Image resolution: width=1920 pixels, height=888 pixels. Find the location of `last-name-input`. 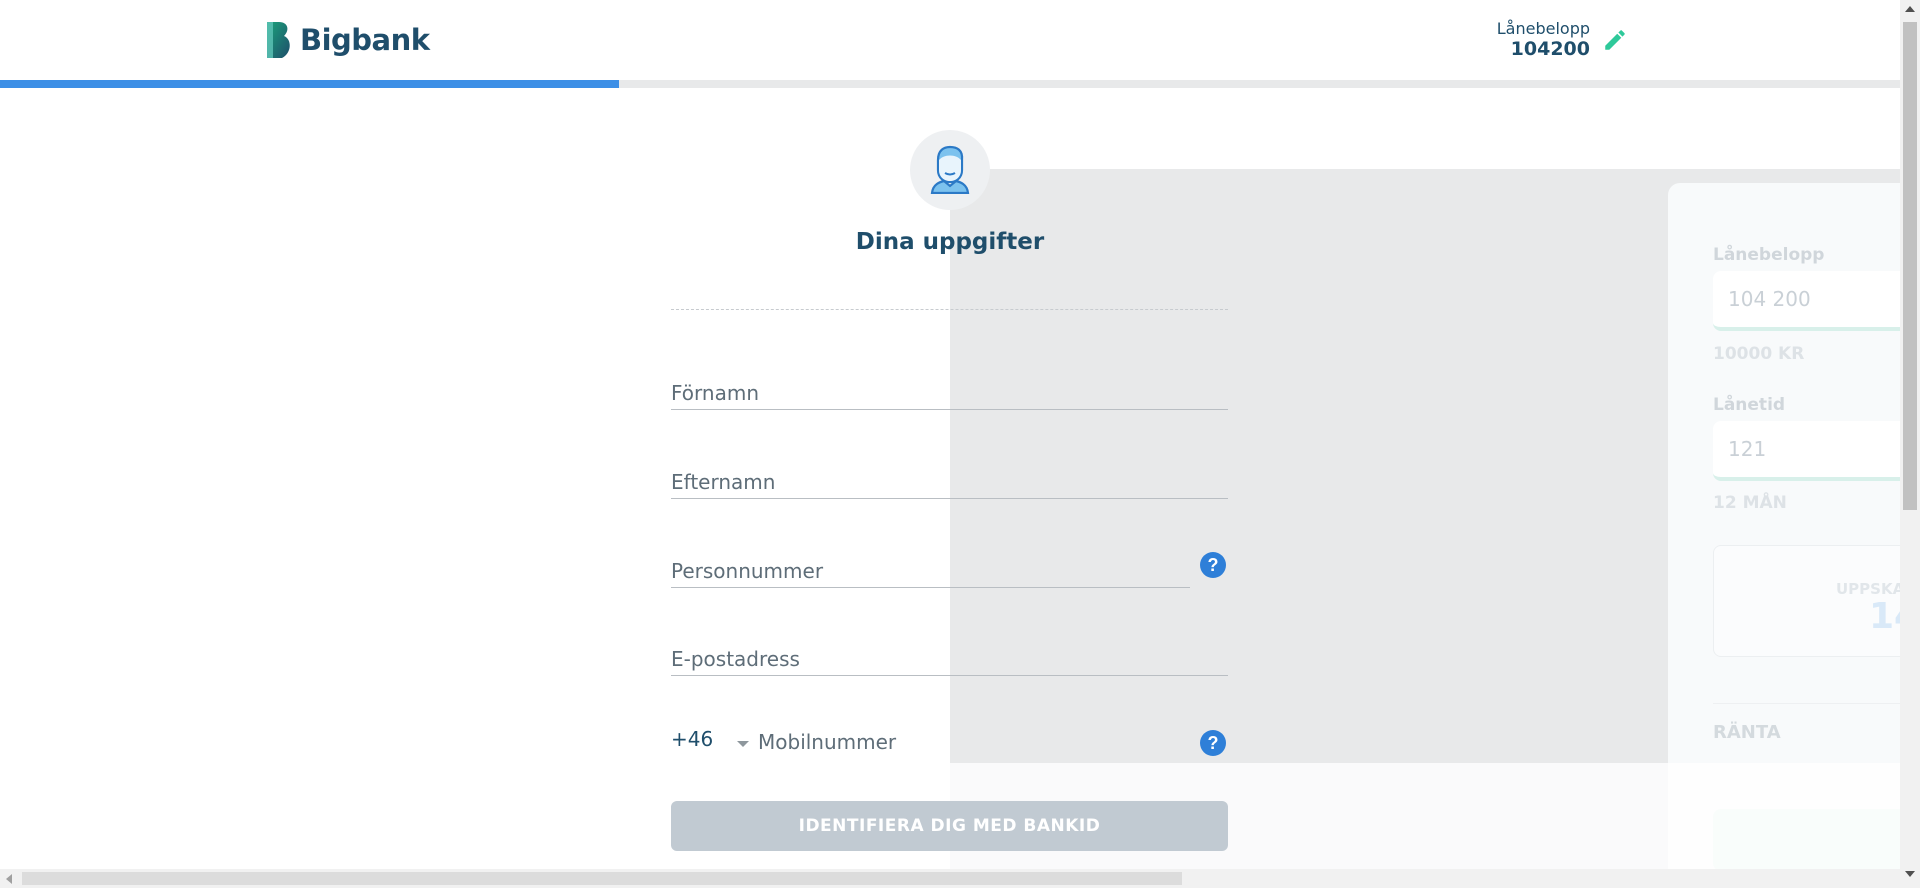

last-name-input is located at coordinates (949, 478).